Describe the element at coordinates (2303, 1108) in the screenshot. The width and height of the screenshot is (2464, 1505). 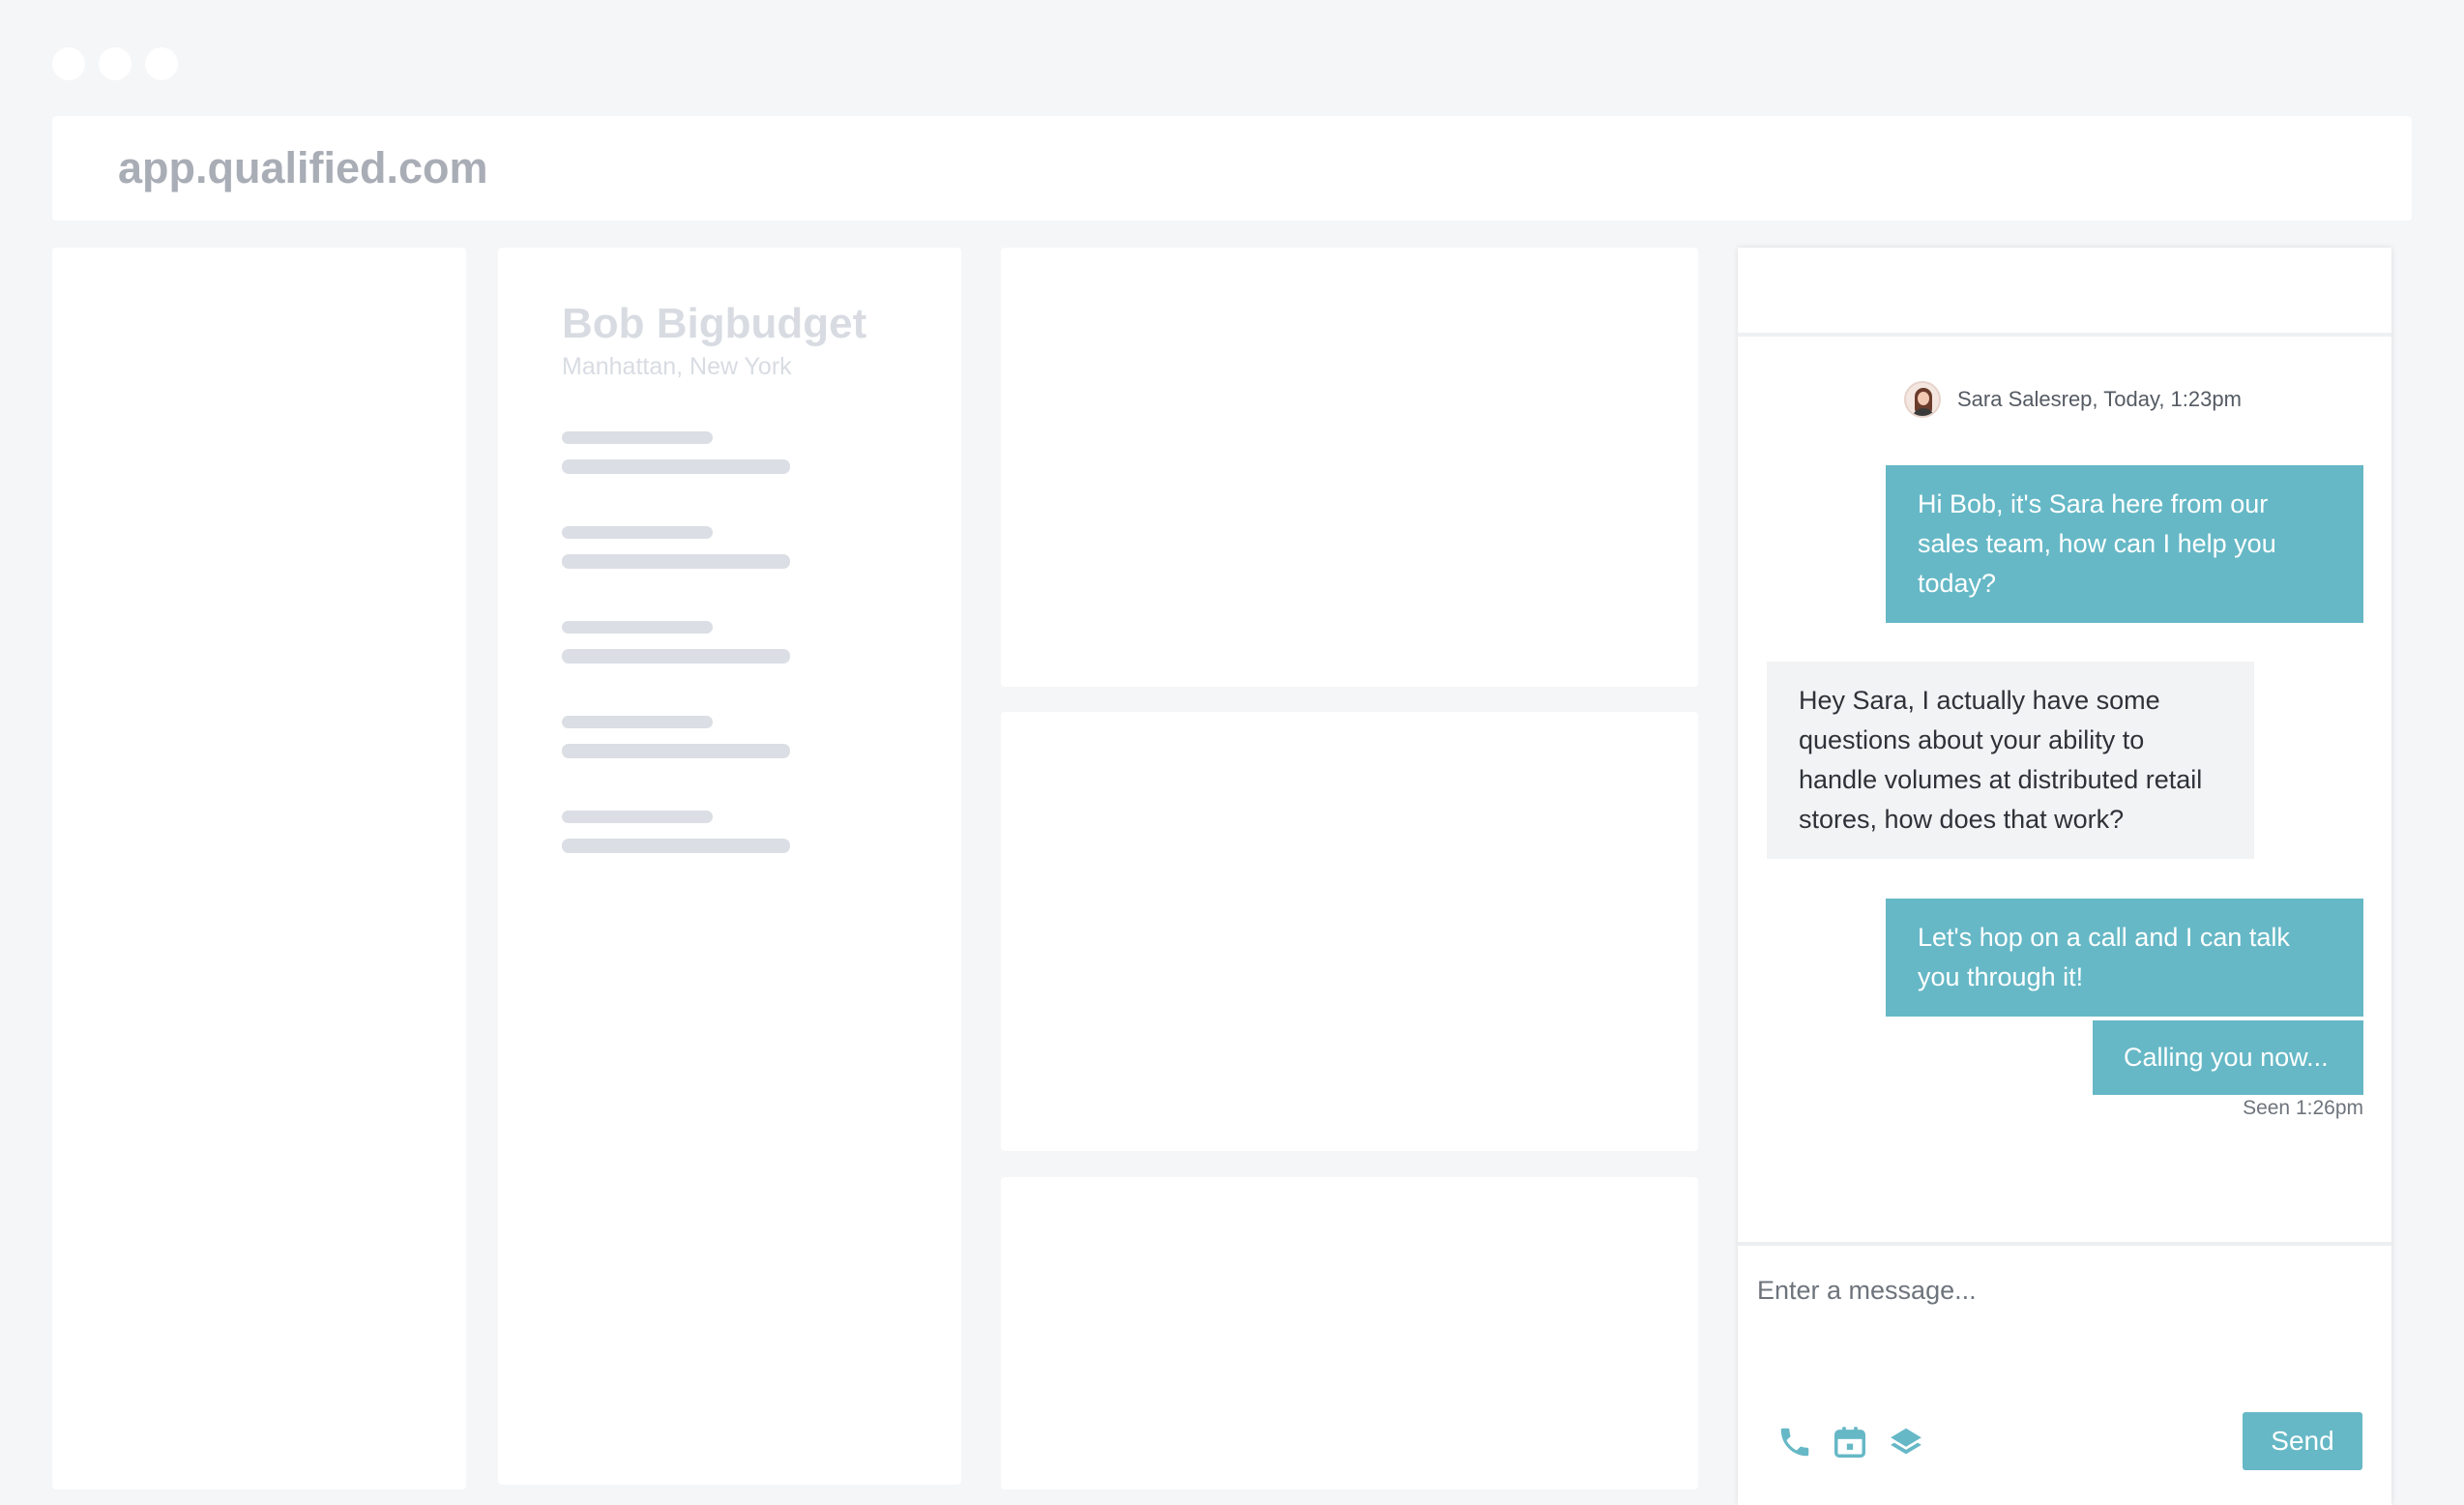
I see `seen-receipt: Seen 1:26pm` at that location.